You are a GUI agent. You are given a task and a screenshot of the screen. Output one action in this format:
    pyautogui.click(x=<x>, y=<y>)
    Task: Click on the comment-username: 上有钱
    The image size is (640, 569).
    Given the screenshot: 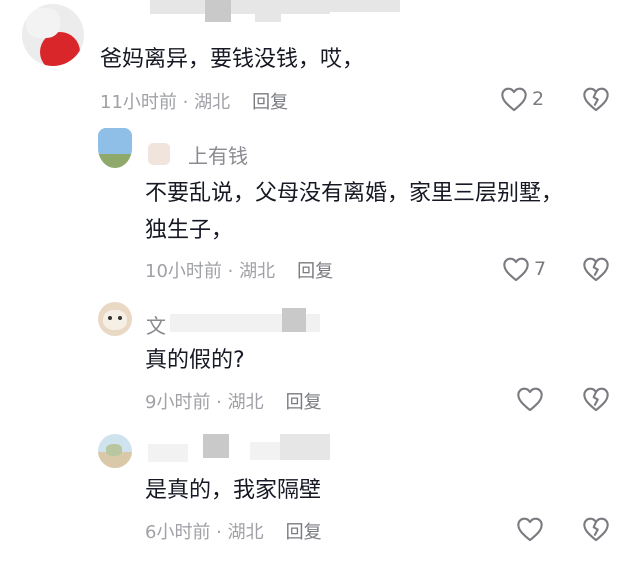 What is the action you would take?
    pyautogui.click(x=218, y=154)
    